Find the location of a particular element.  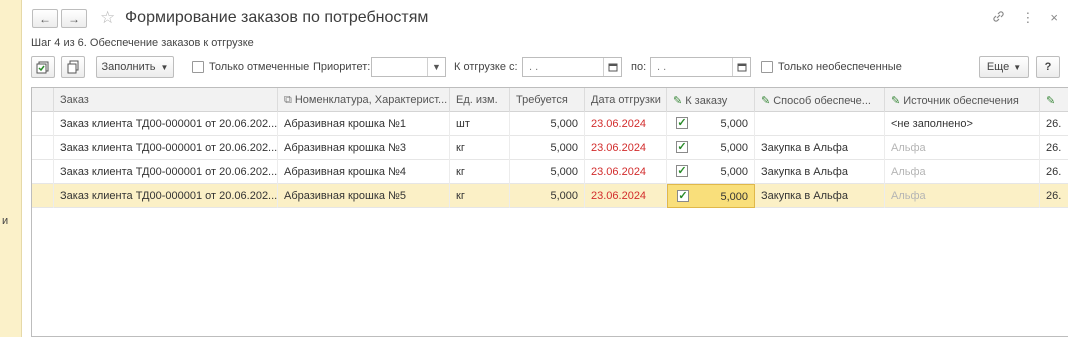

col-header-to-order: ✎ К заказу is located at coordinates (711, 100).